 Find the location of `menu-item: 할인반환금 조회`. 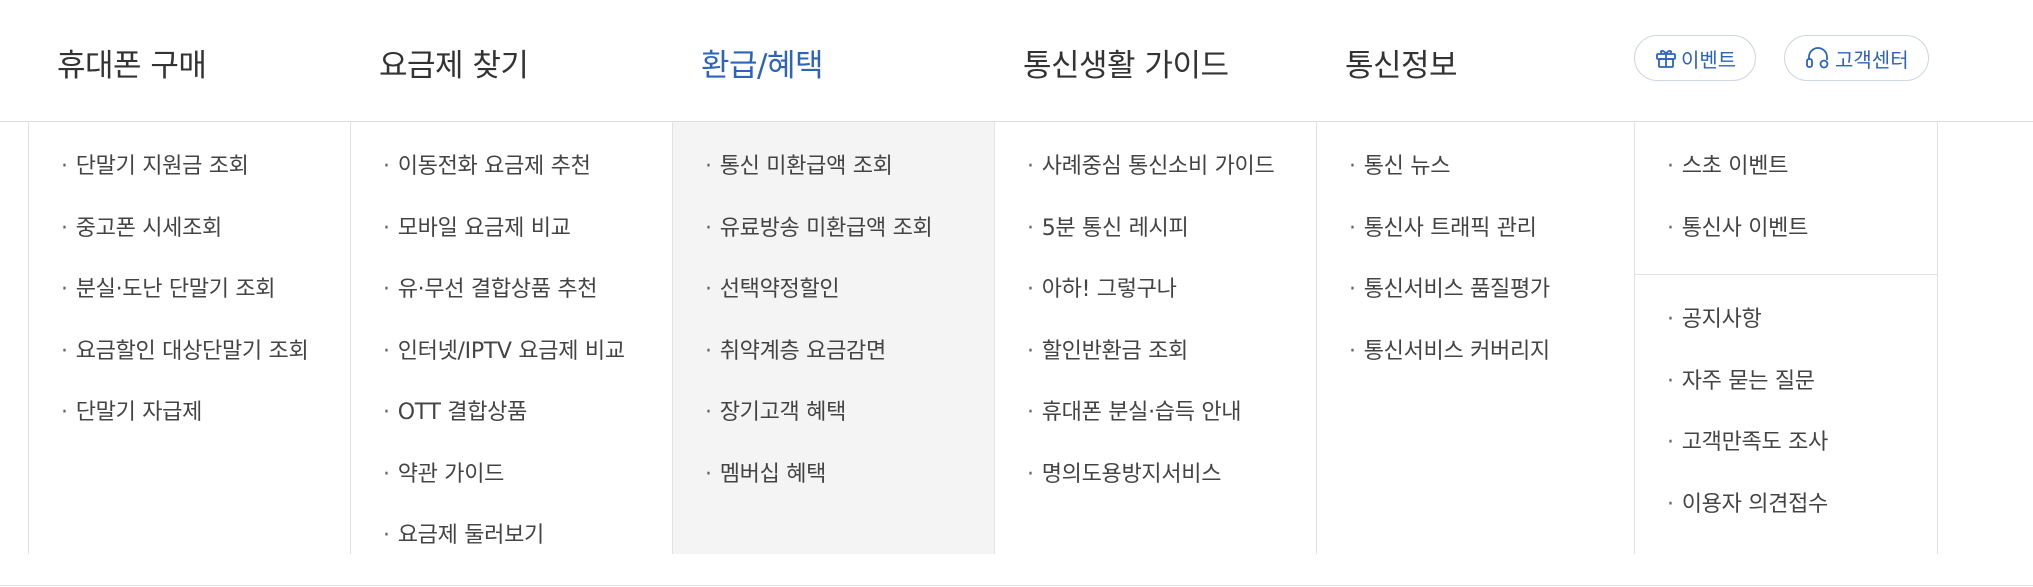

menu-item: 할인반환금 조회 is located at coordinates (1171, 364).